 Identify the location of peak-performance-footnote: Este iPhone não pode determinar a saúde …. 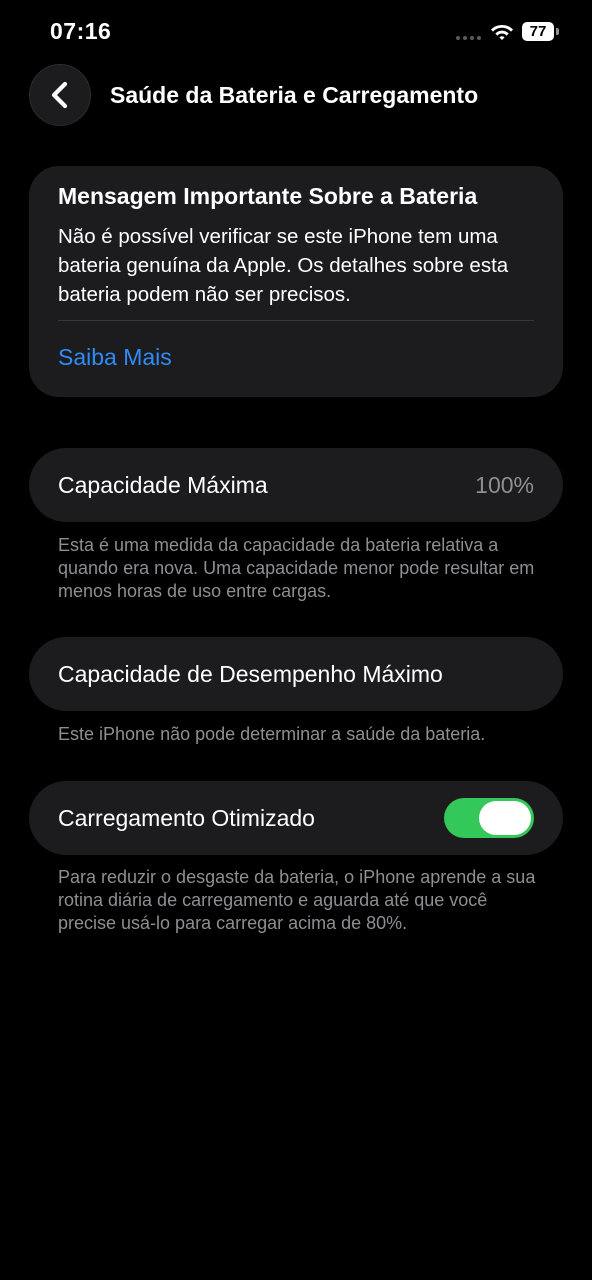
(272, 734).